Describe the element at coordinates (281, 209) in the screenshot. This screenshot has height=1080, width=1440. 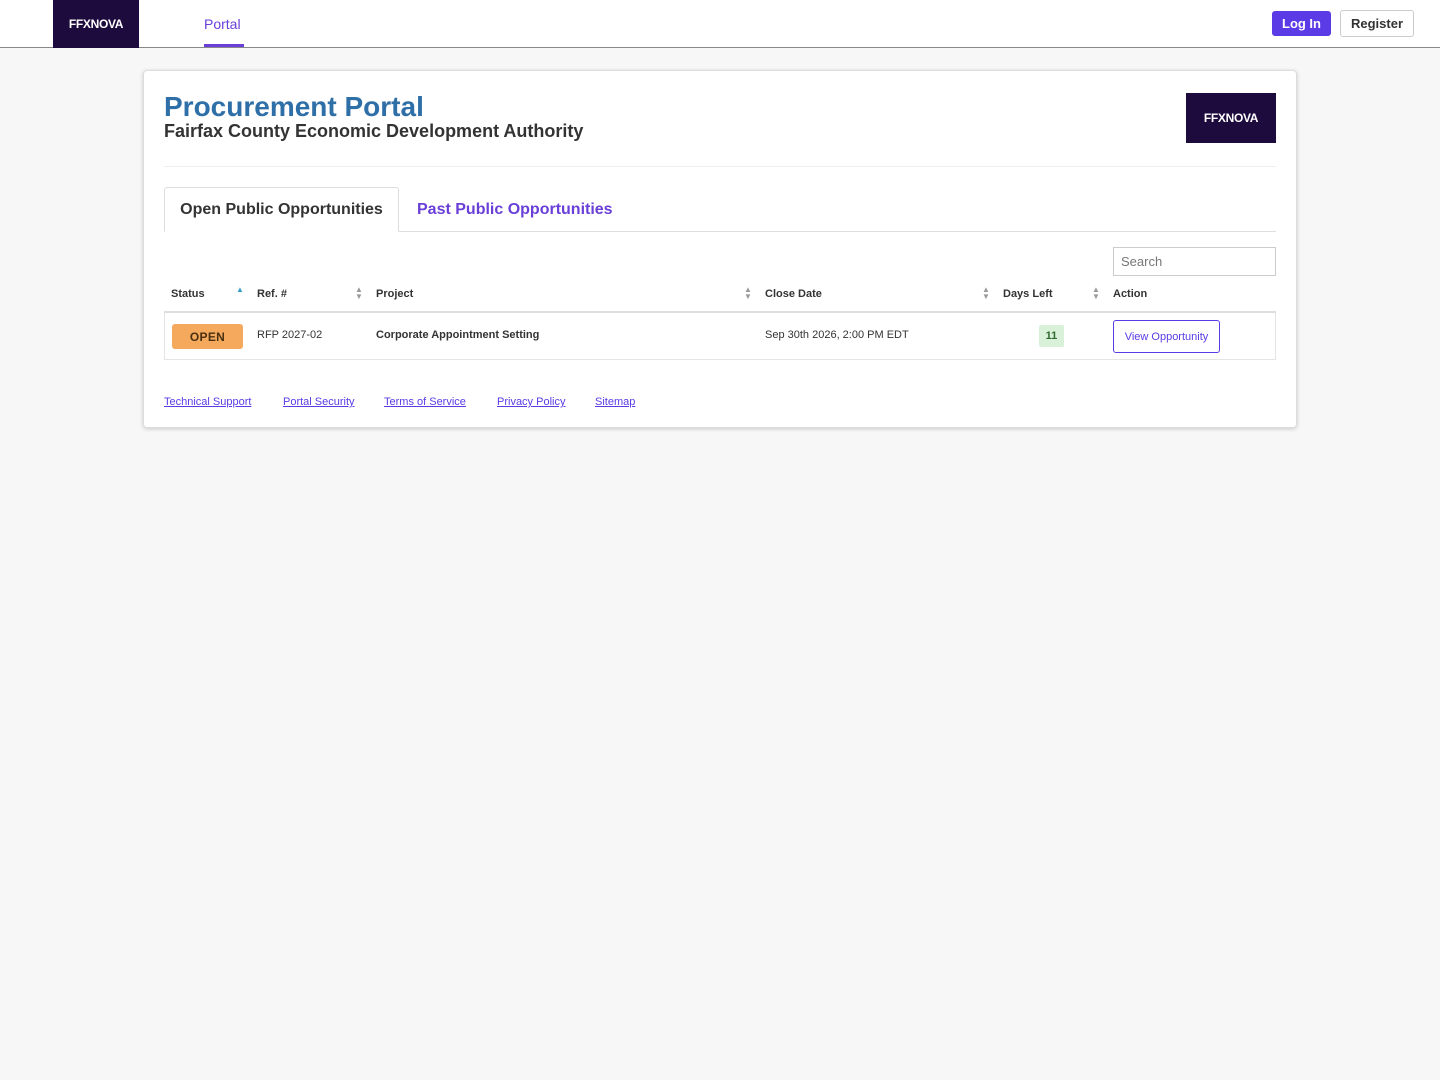
I see `tab-open-opportunities: Open Public Opportunities` at that location.